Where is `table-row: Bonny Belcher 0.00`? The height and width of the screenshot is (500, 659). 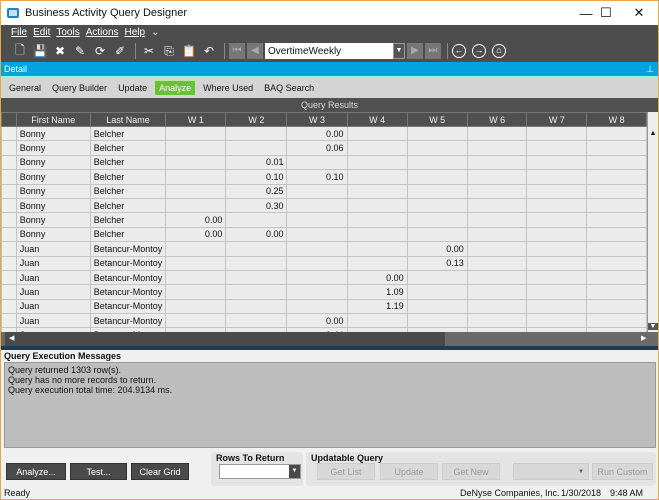 table-row: Bonny Belcher 0.00 is located at coordinates (324, 133).